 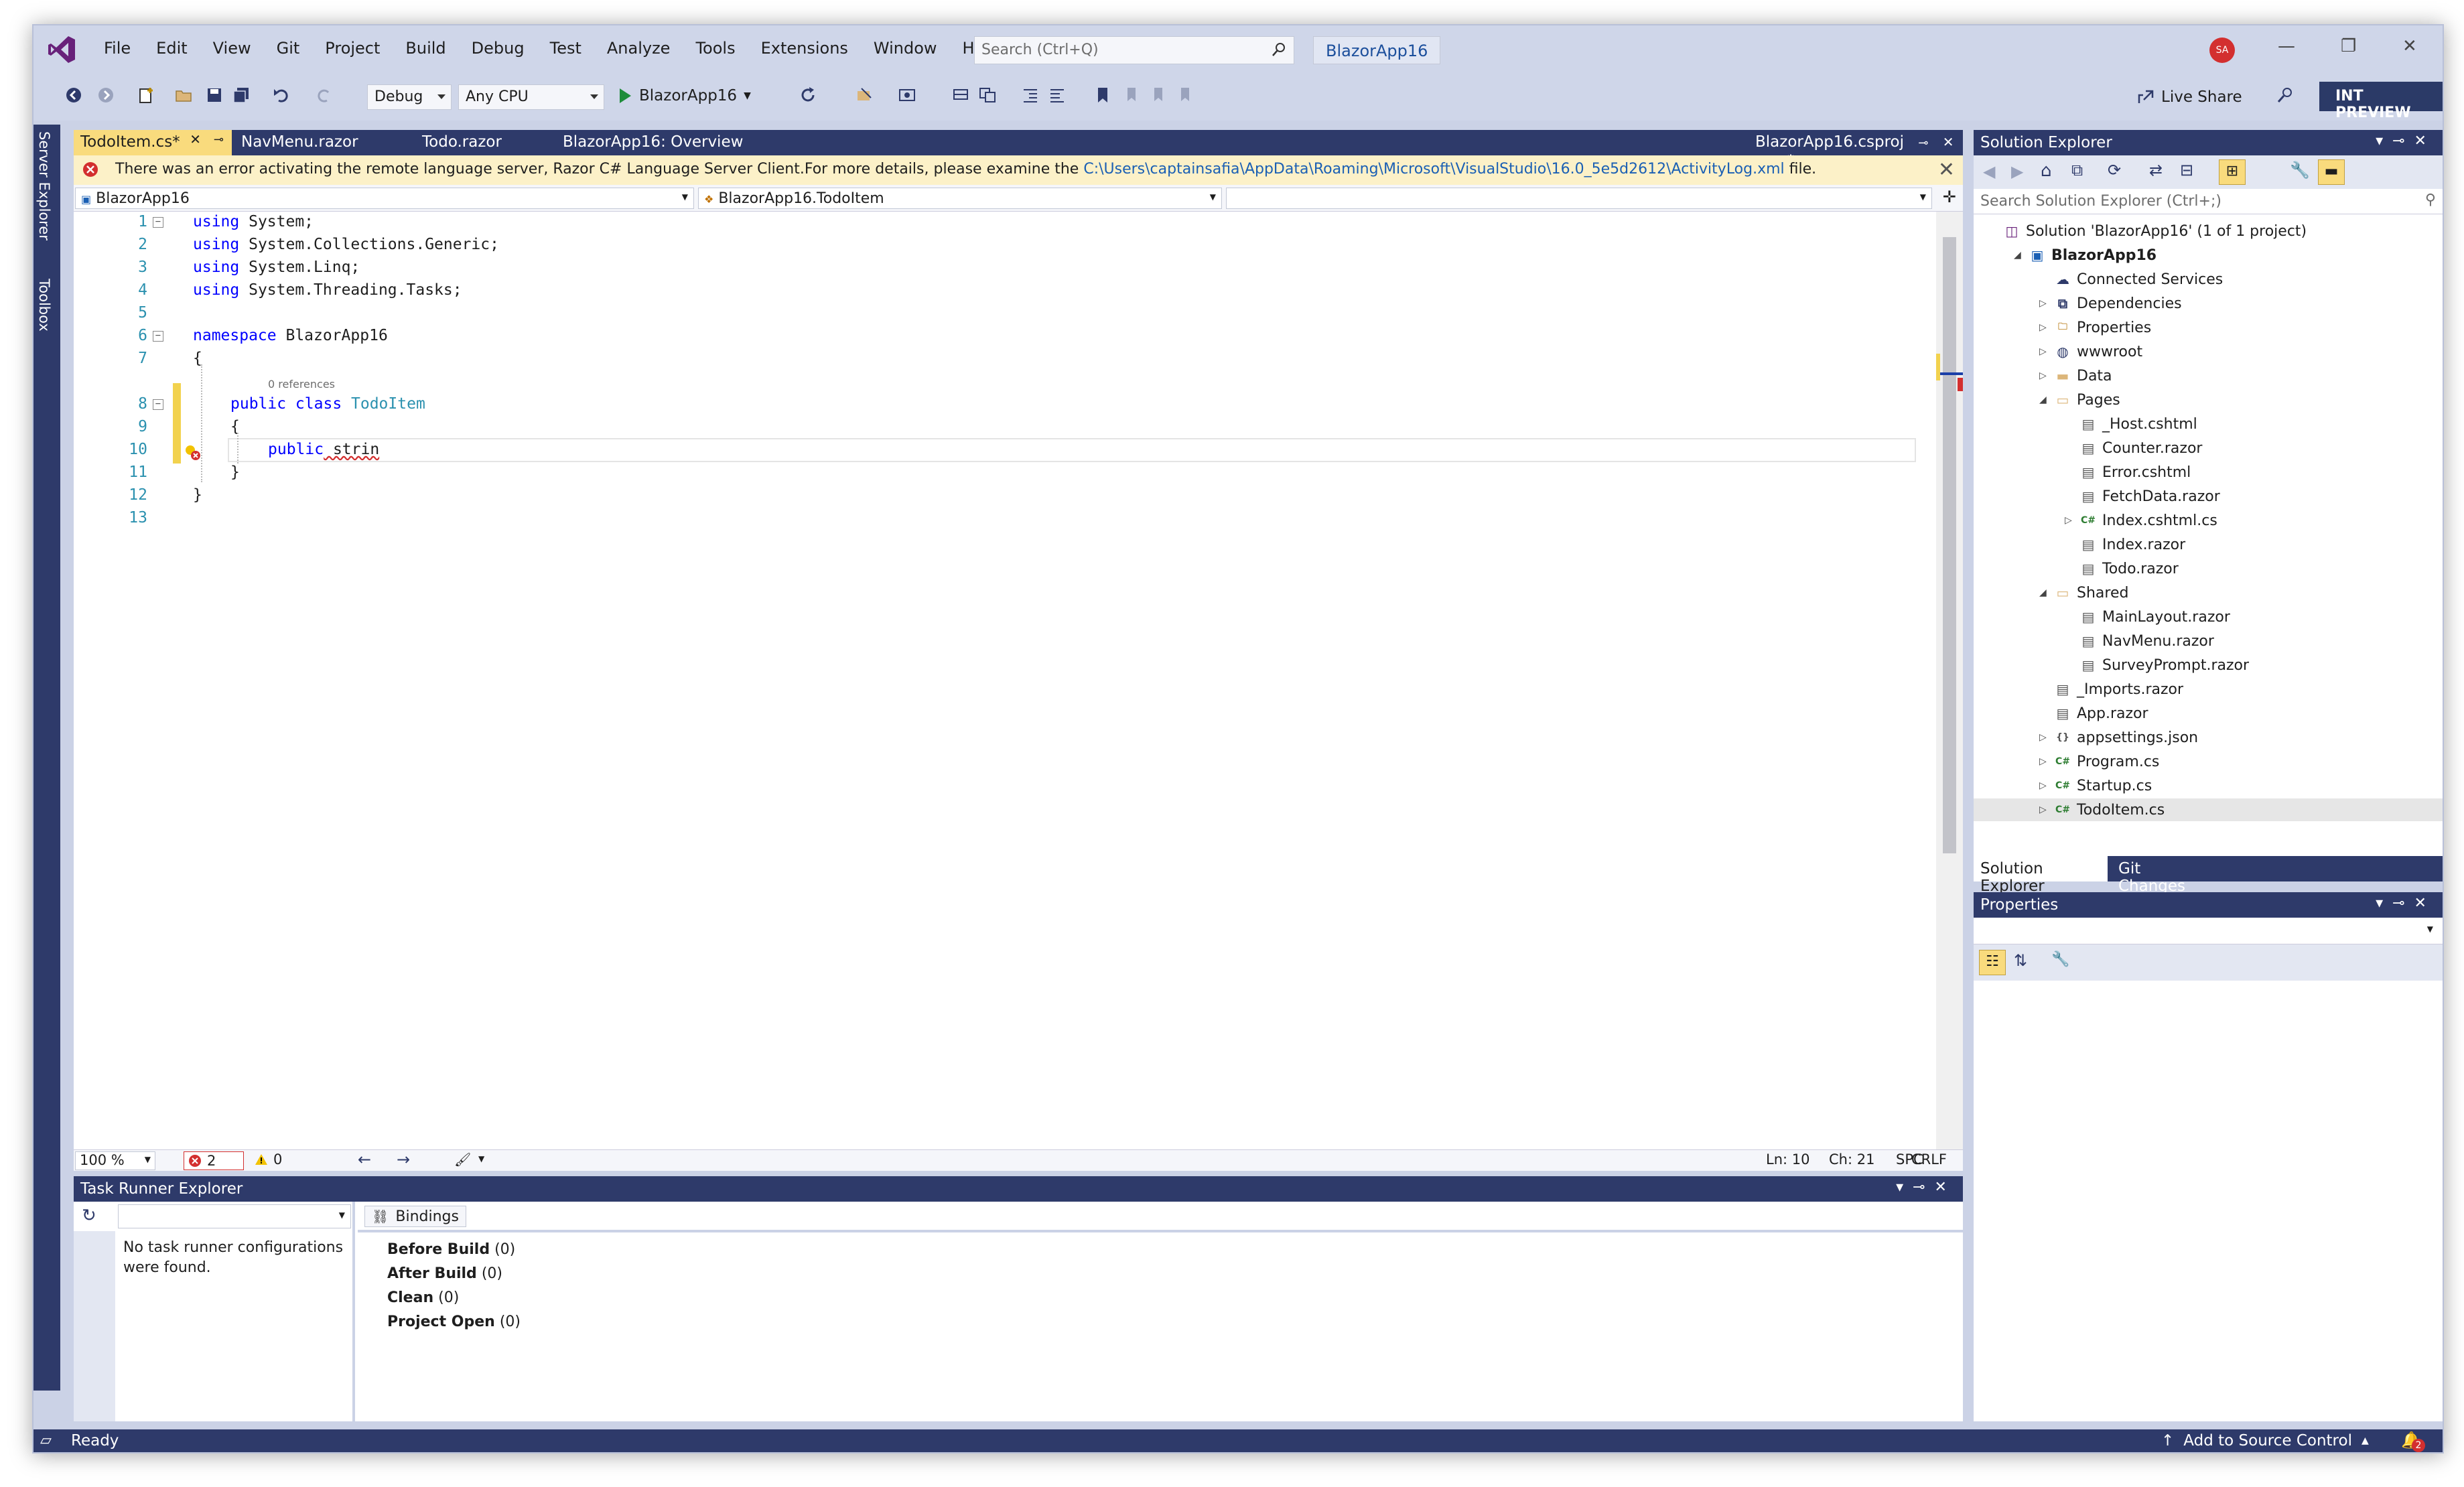 What do you see at coordinates (2208, 327) in the screenshot?
I see `solution-tree-item: ▷ 🗀 Properties` at bounding box center [2208, 327].